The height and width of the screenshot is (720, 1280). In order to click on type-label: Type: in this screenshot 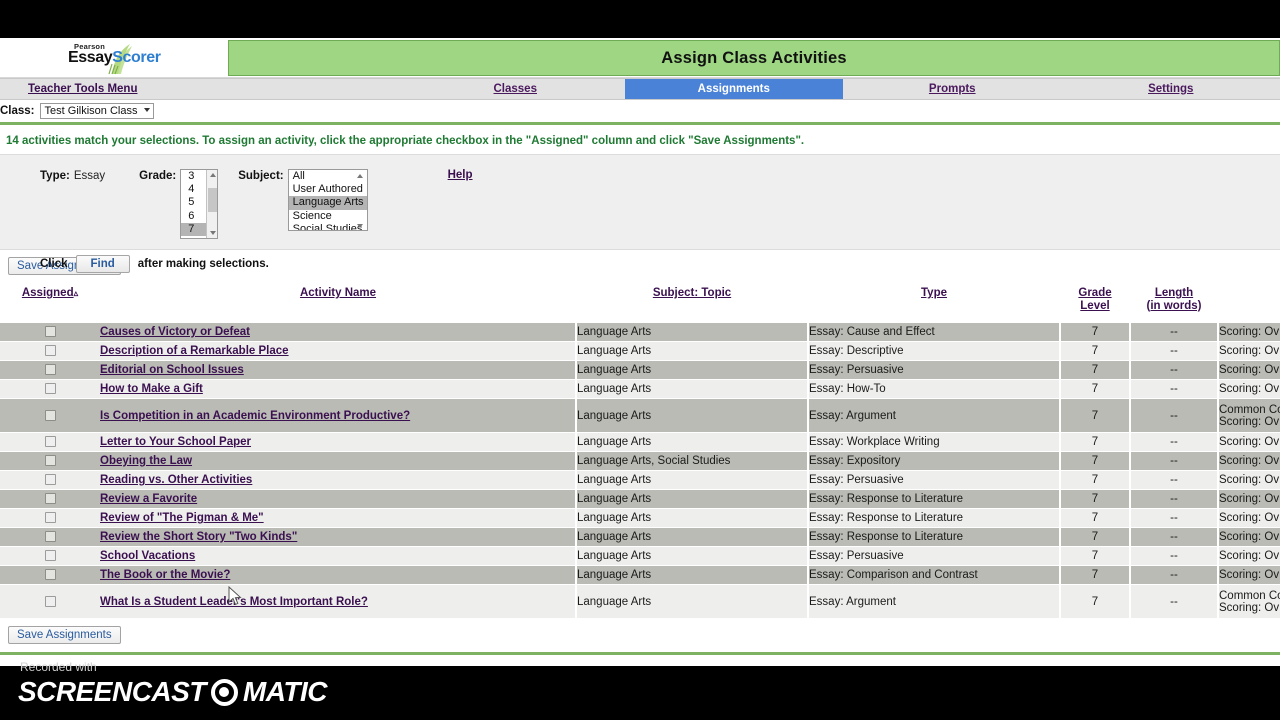, I will do `click(55, 176)`.